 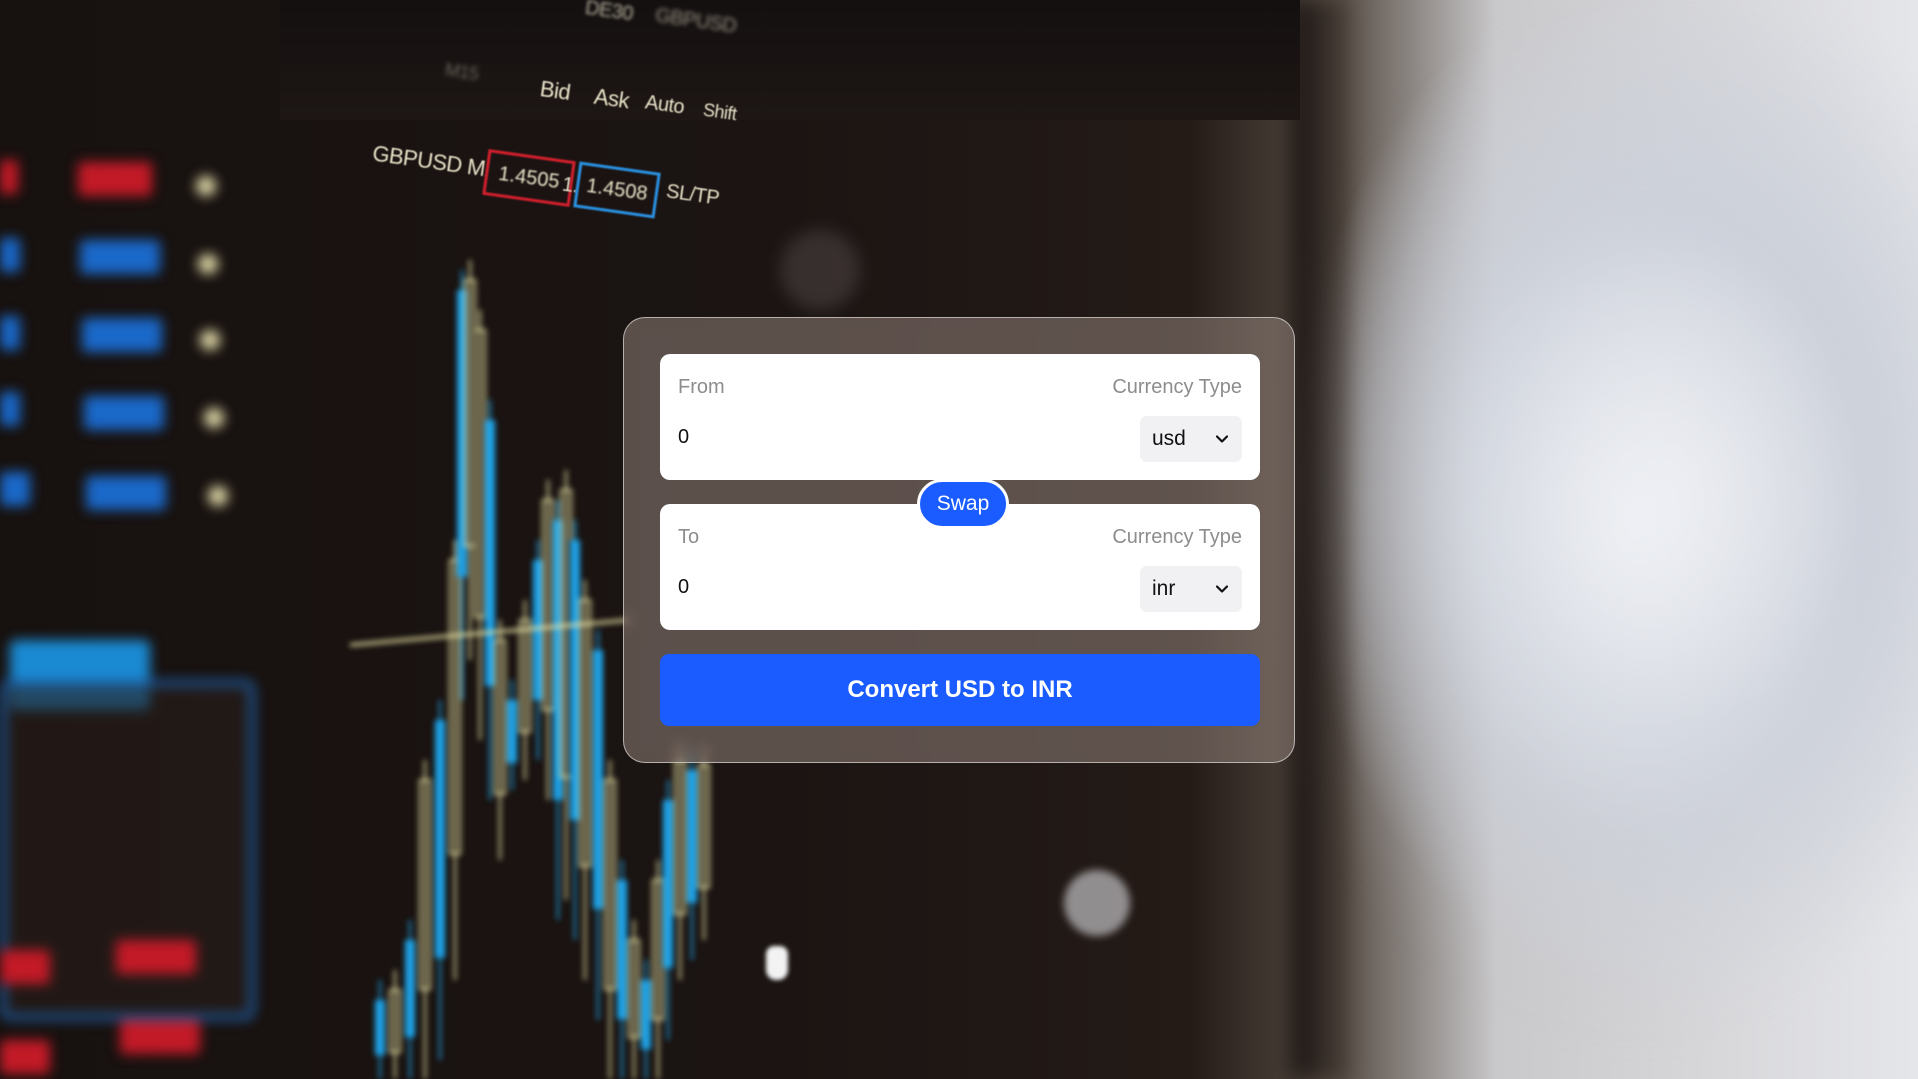 I want to click on to-label: To, so click(x=689, y=537).